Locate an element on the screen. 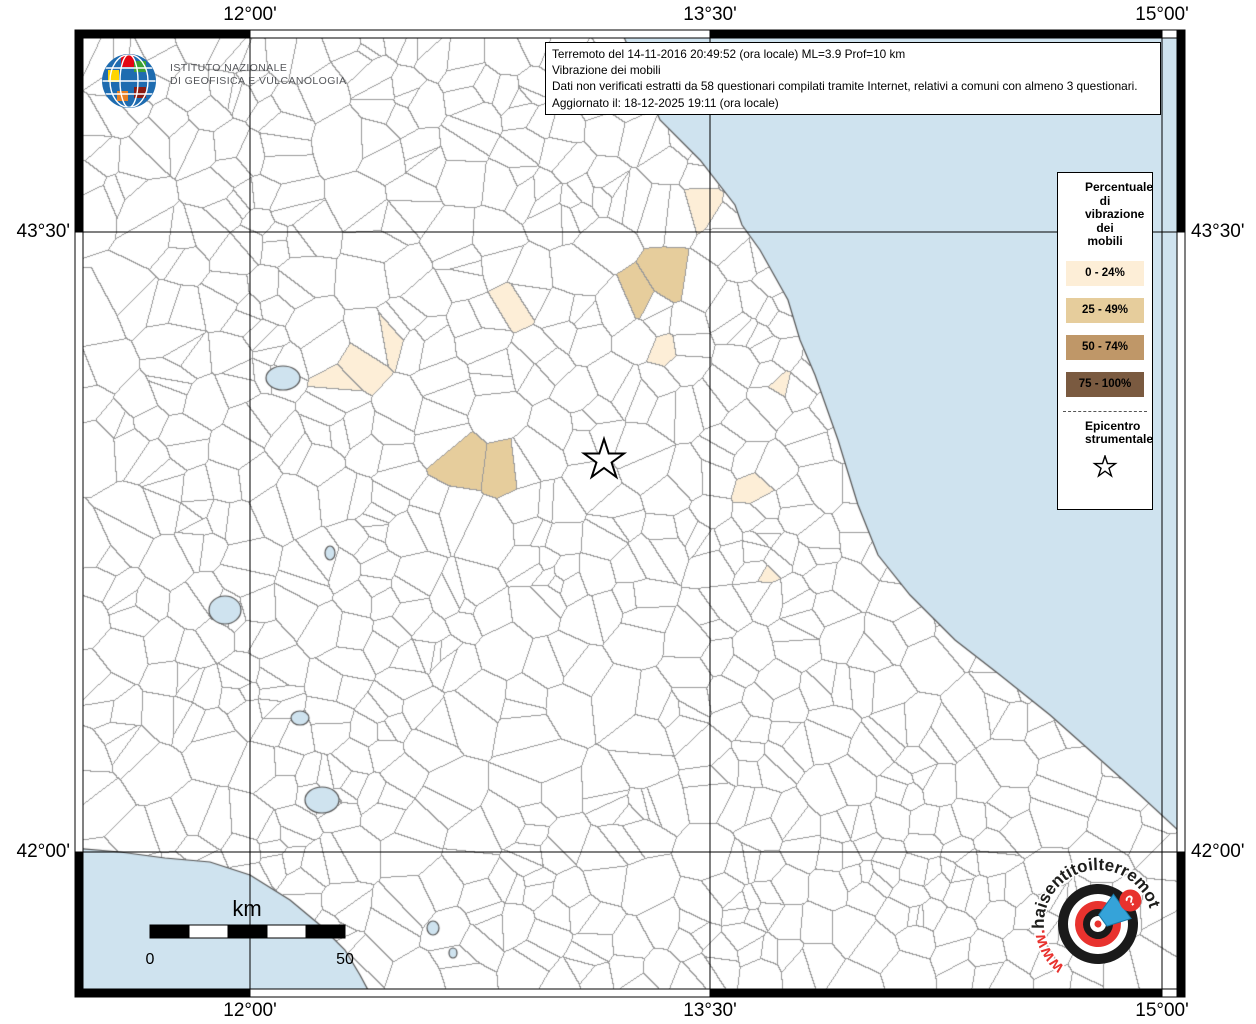 The height and width of the screenshot is (1024, 1256). legend-swatch-75-100: 75 - 100% is located at coordinates (1105, 384).